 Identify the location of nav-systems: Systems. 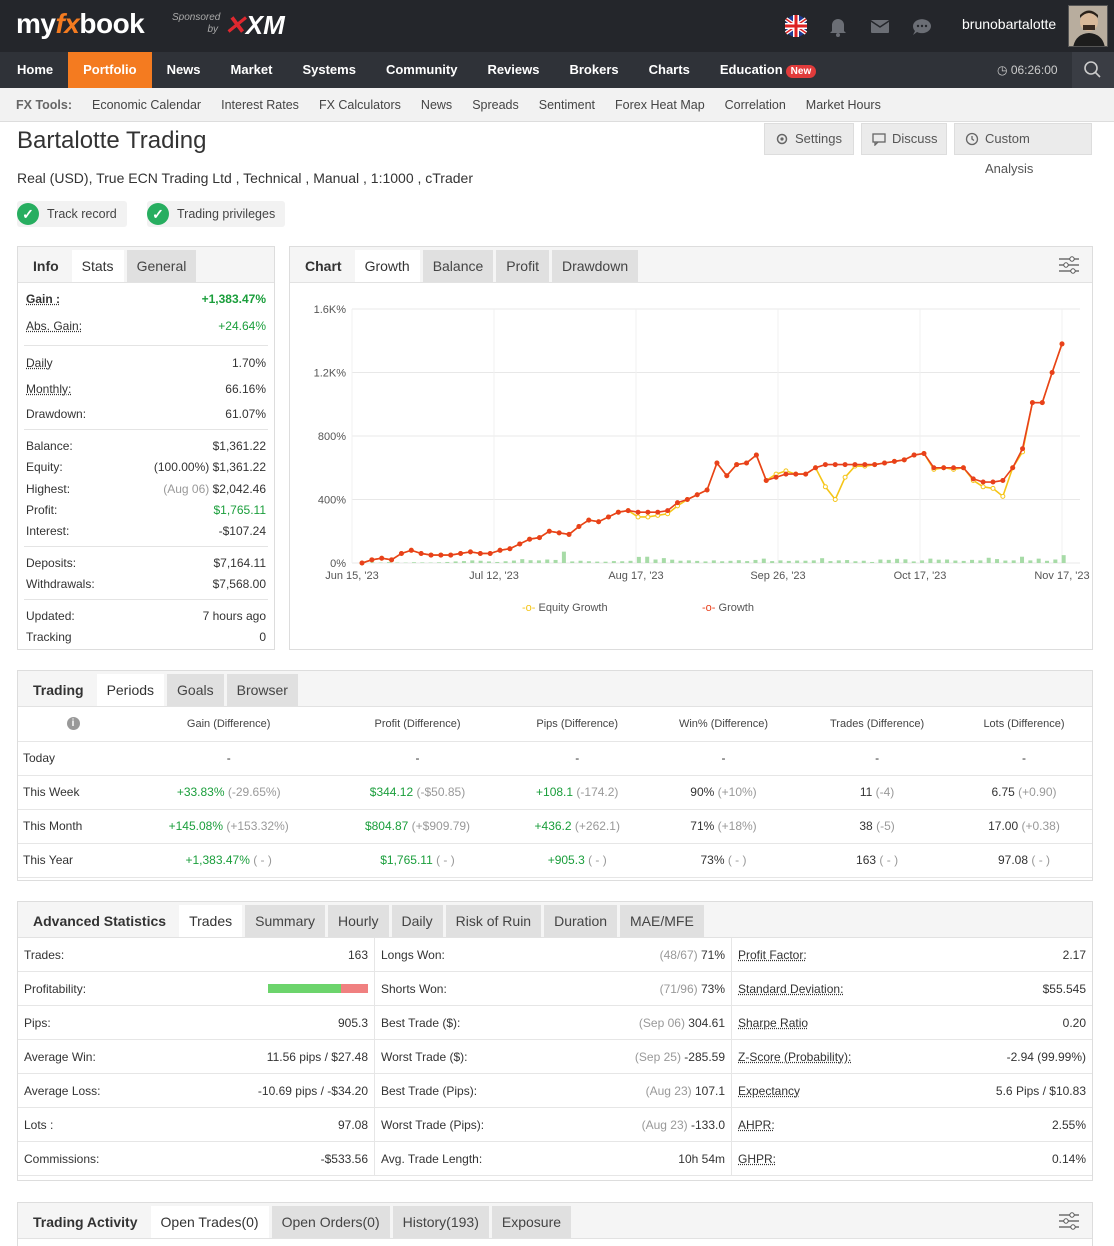
(328, 70).